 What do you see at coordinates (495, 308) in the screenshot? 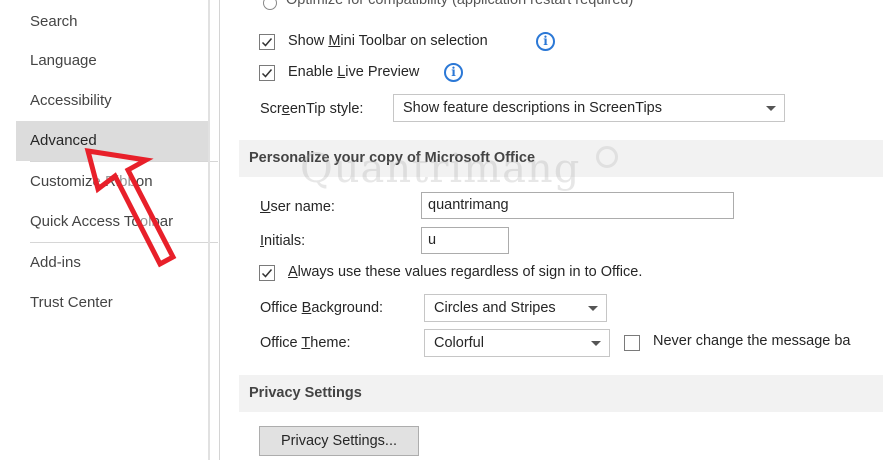
I see `office-background-value: Circles and Stripes` at bounding box center [495, 308].